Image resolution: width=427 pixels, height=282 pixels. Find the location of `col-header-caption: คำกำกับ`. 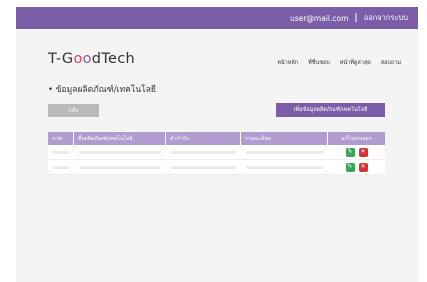

col-header-caption: คำกำกับ is located at coordinates (203, 138).